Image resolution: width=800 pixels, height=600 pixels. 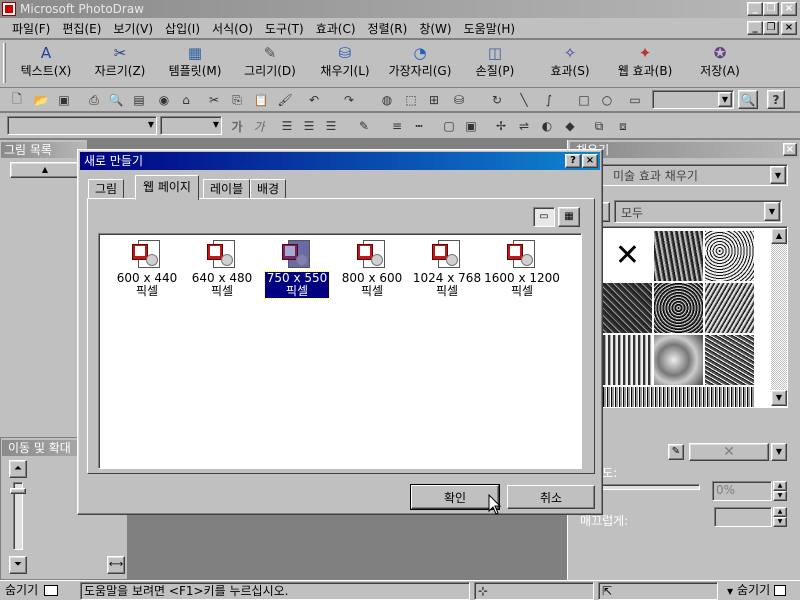 What do you see at coordinates (147, 272) in the screenshot?
I see `template-item: 600 x 440 픽셀` at bounding box center [147, 272].